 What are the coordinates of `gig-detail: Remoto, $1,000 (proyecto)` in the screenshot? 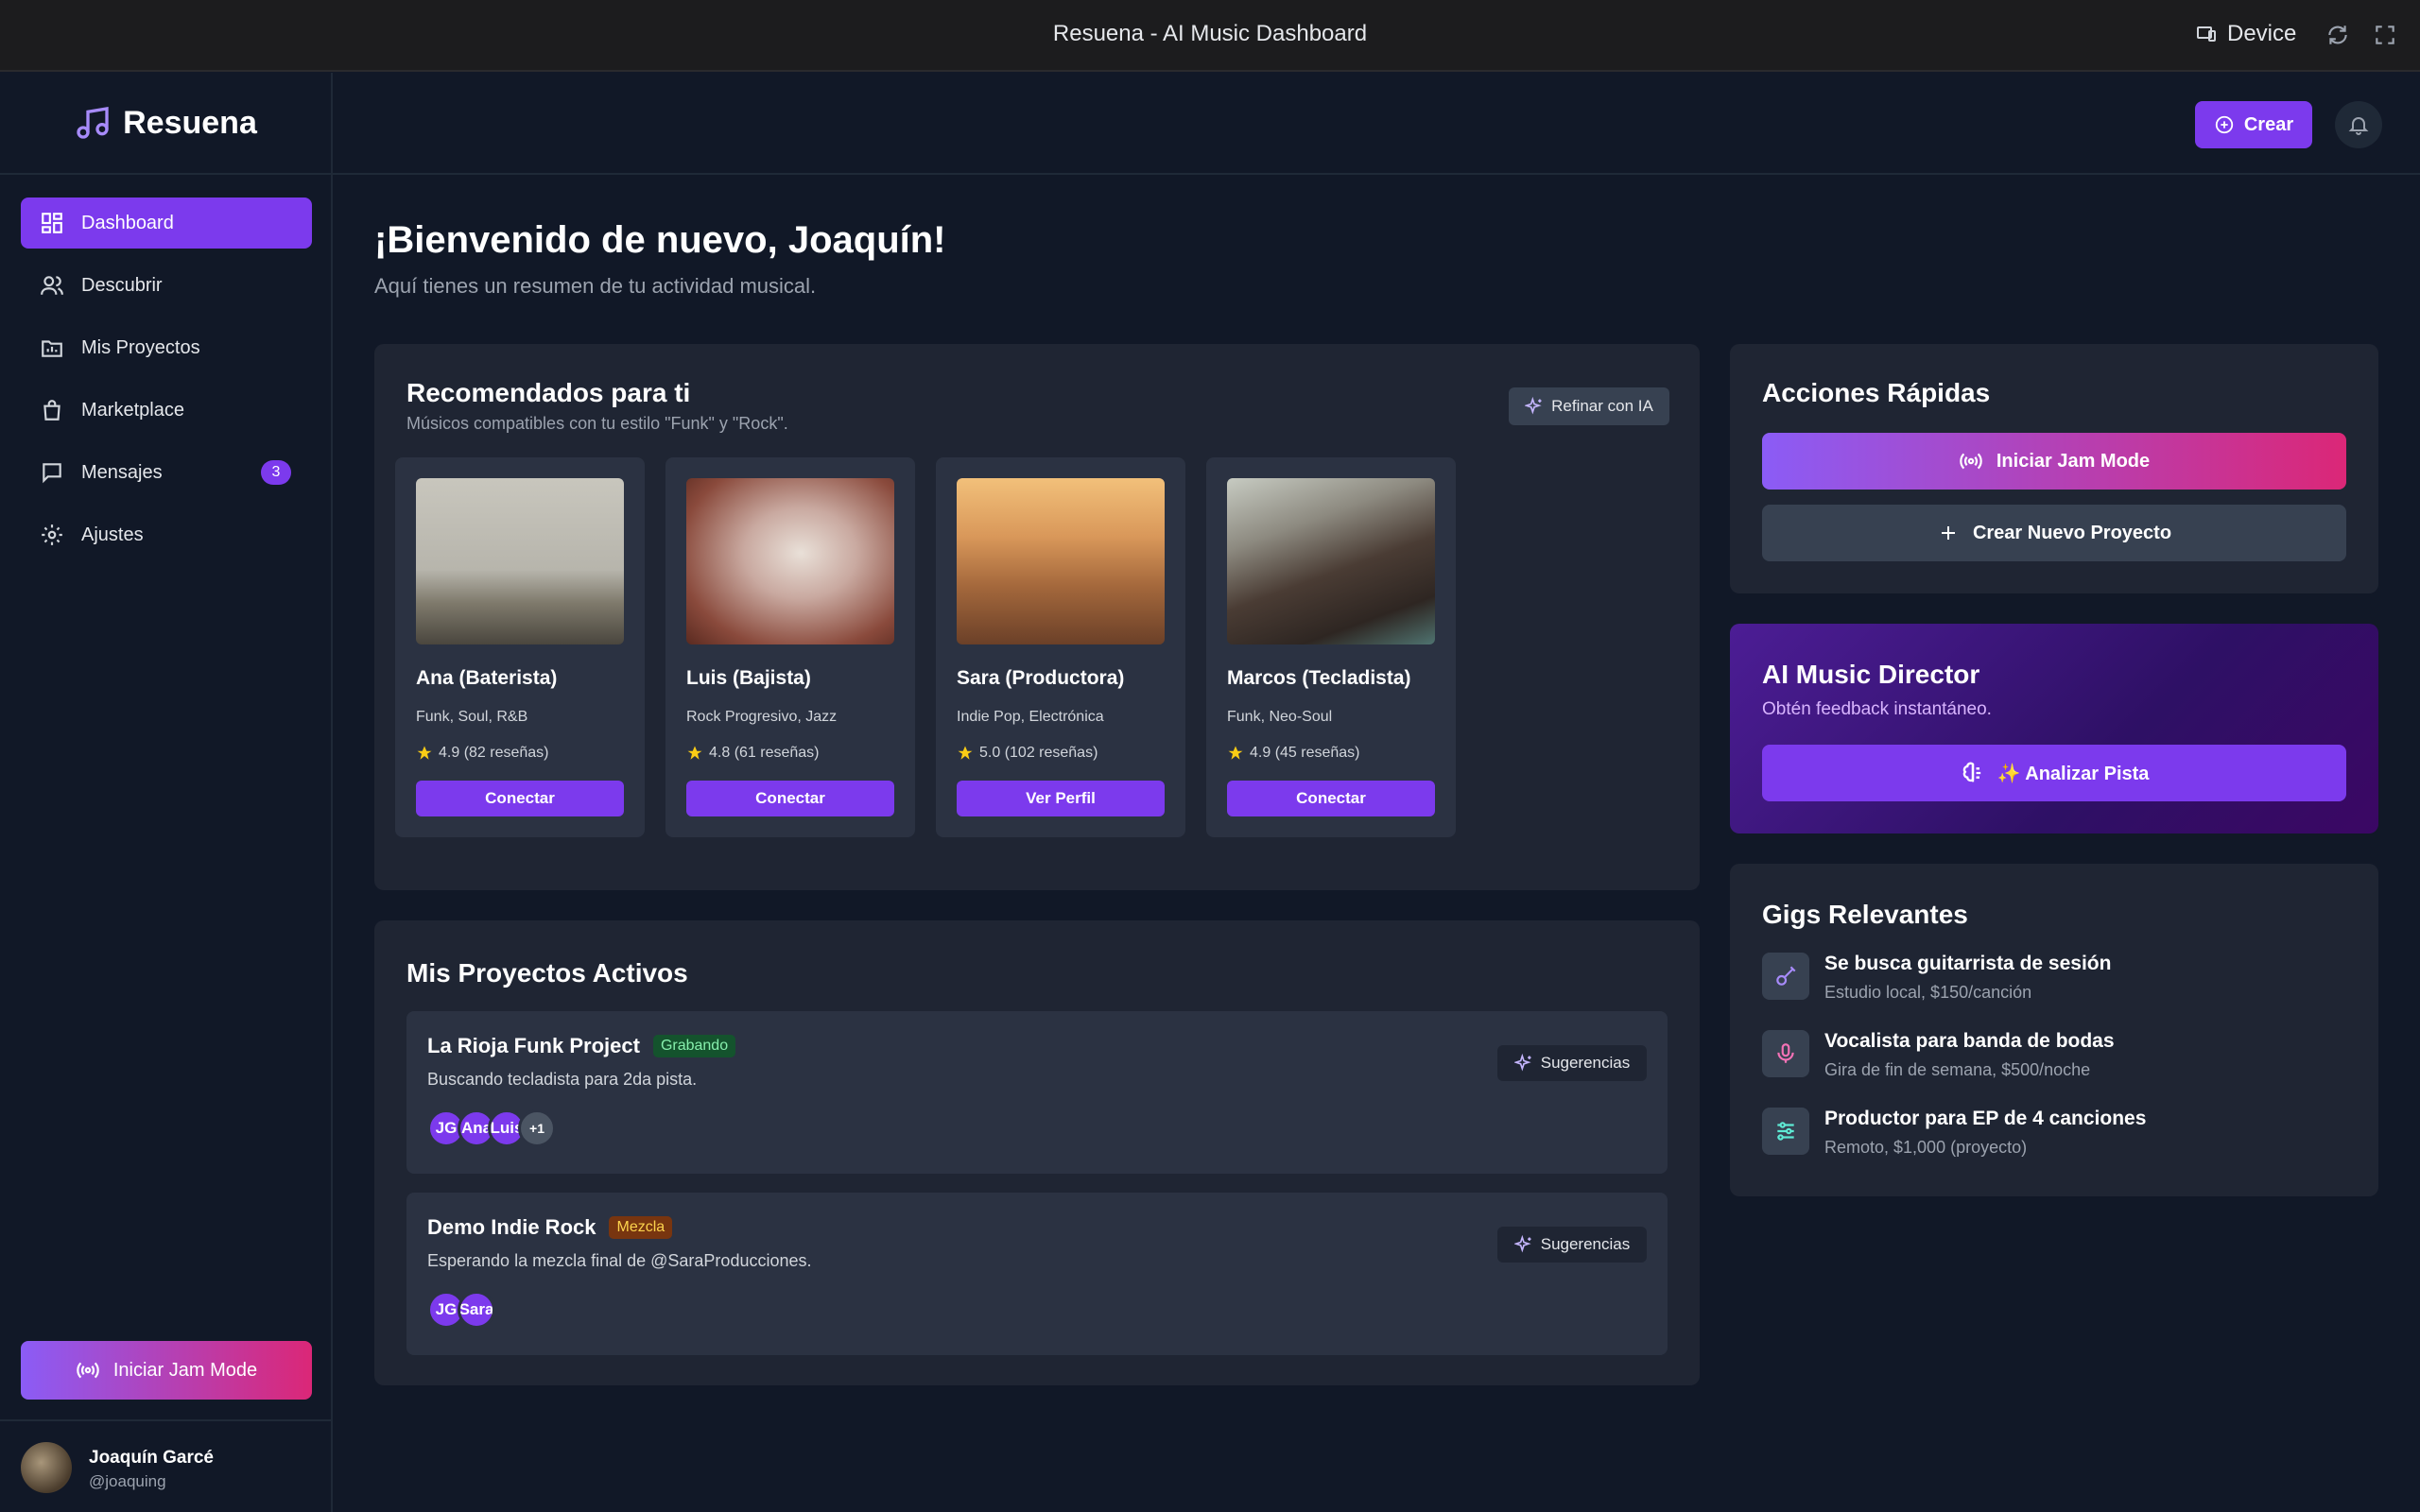 It's located at (1926, 1147).